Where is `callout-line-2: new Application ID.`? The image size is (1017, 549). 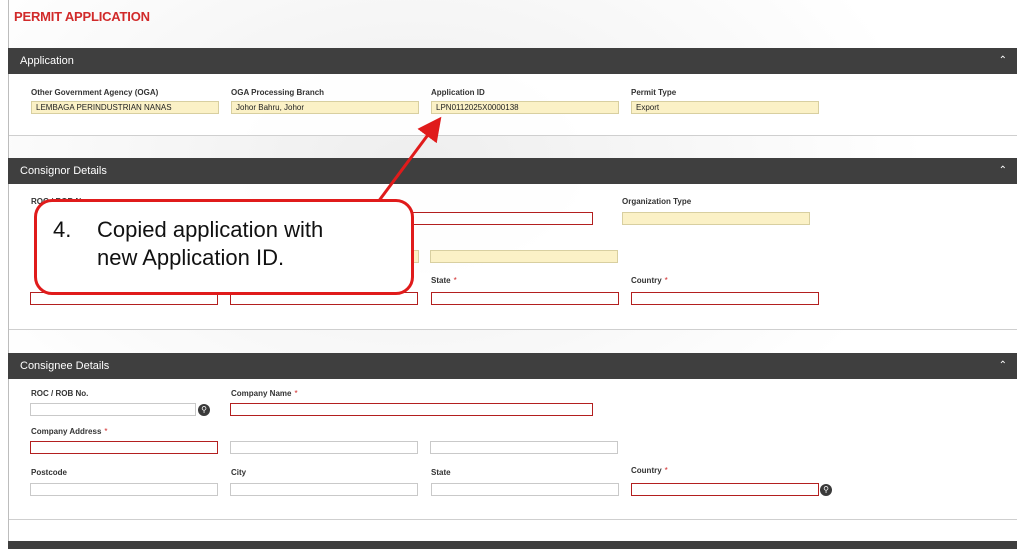
callout-line-2: new Application ID. is located at coordinates (191, 257).